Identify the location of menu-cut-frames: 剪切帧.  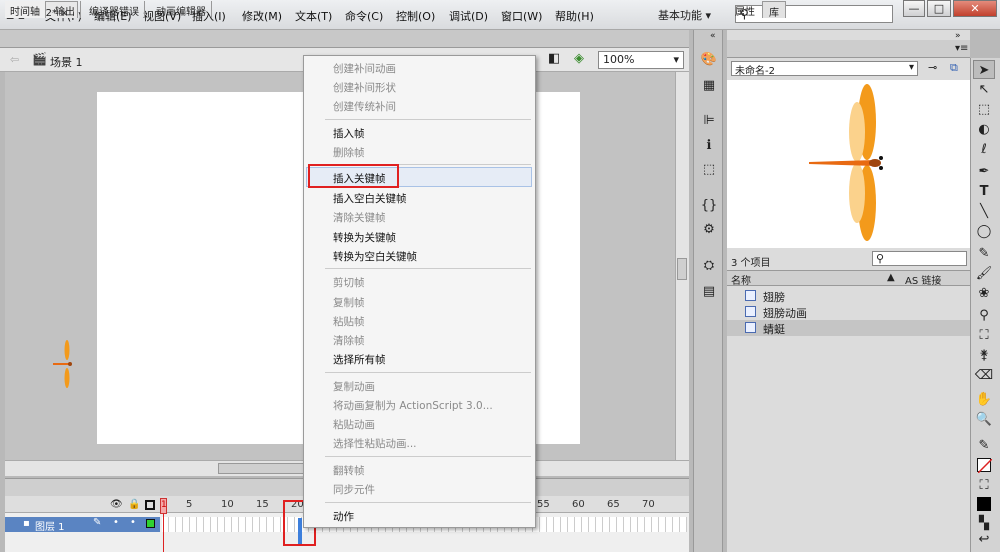
(349, 282).